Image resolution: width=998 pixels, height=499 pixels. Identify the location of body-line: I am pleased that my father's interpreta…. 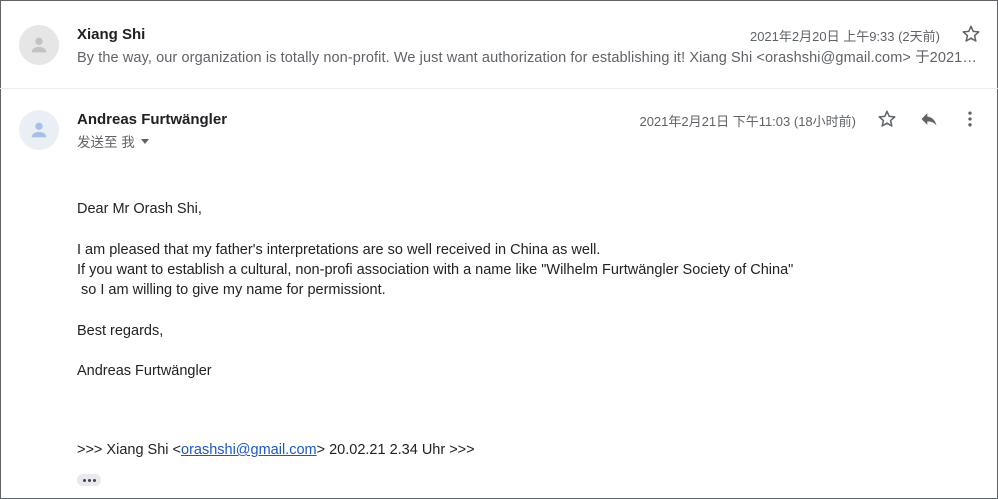
(339, 249).